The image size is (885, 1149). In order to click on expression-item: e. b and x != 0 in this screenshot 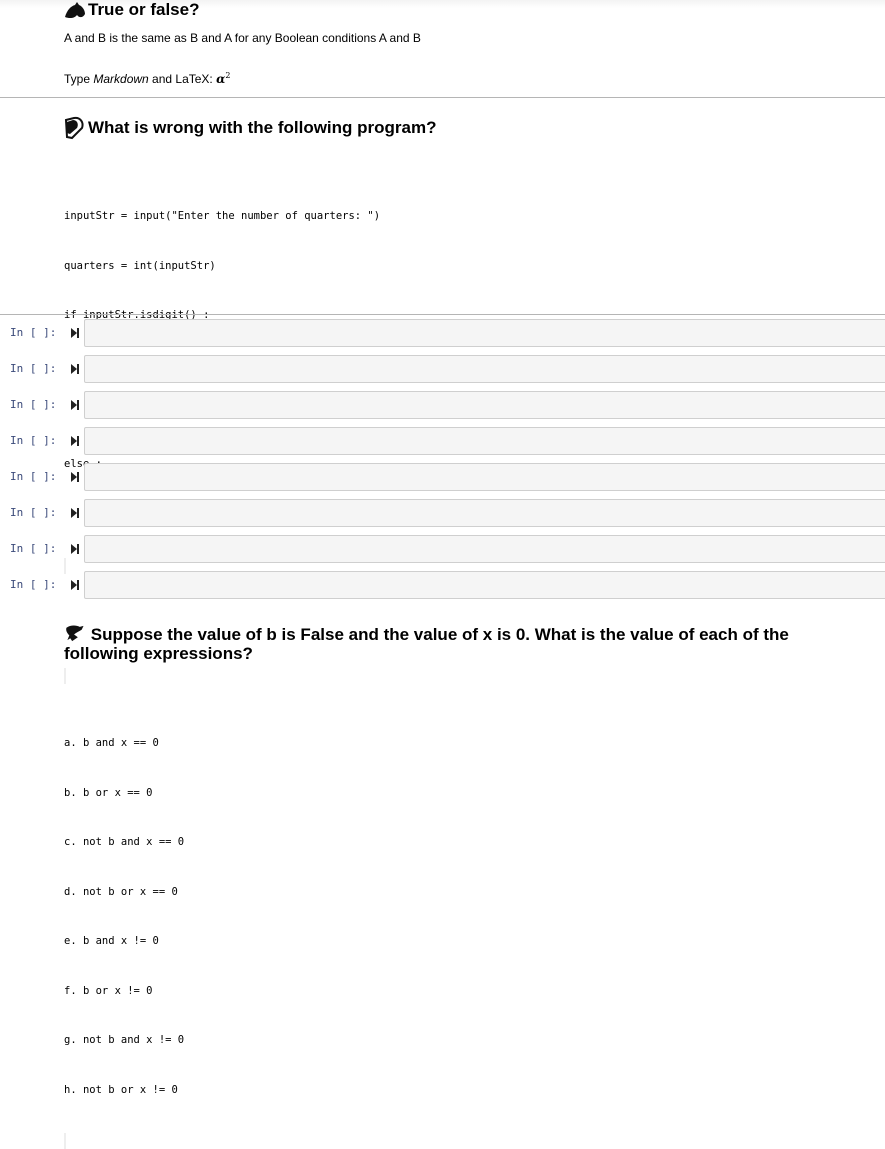, I will do `click(111, 941)`.